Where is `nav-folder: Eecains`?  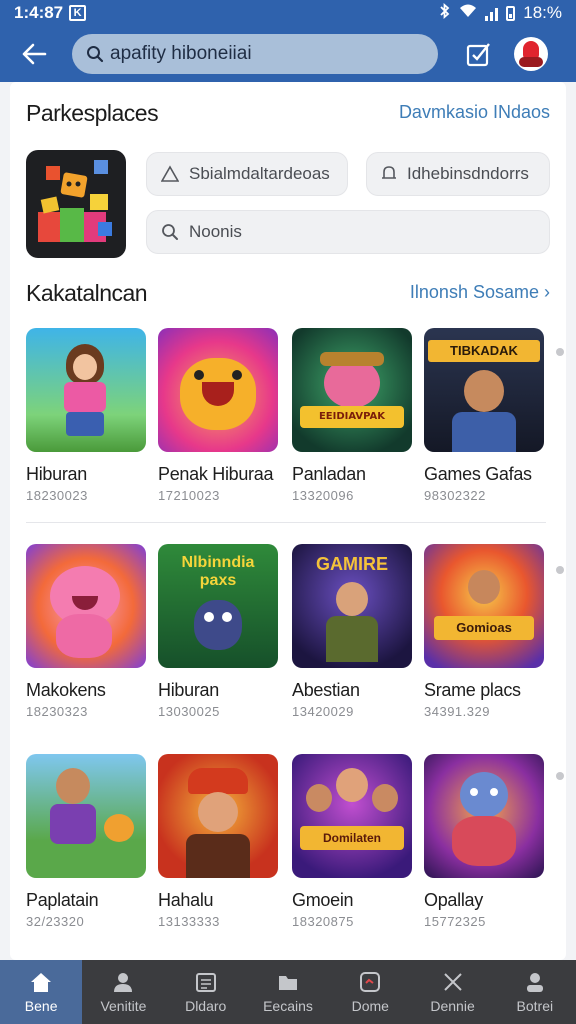 nav-folder: Eecains is located at coordinates (288, 992).